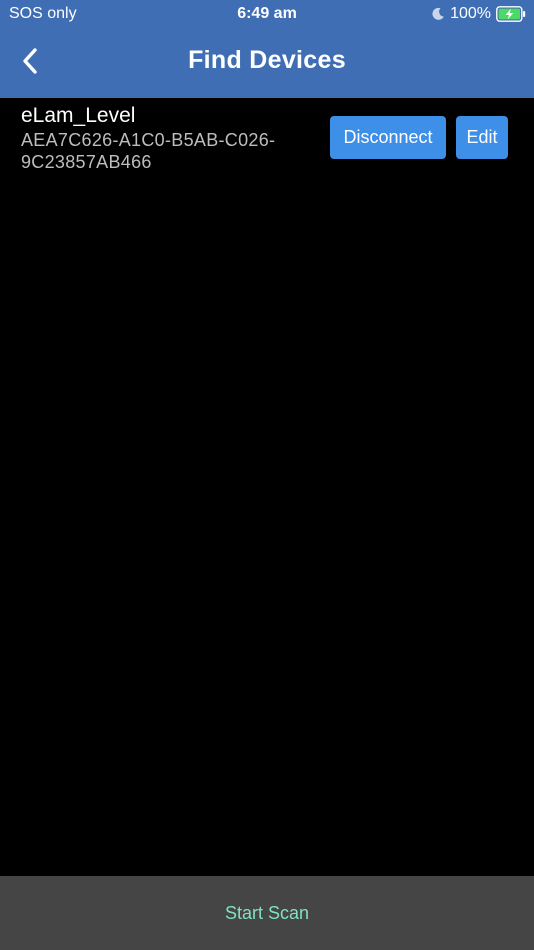 The image size is (534, 950). Describe the element at coordinates (511, 14) in the screenshot. I see `battery-charging-icon` at that location.